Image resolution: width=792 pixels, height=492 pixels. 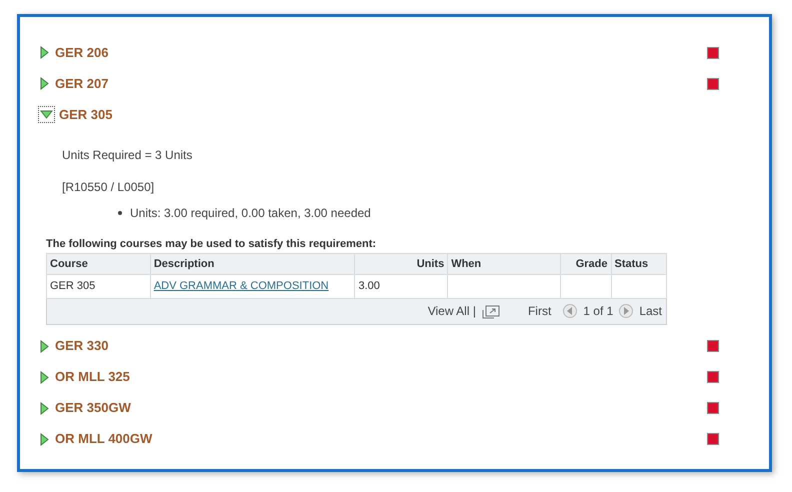 What do you see at coordinates (626, 311) in the screenshot?
I see `next-icon` at bounding box center [626, 311].